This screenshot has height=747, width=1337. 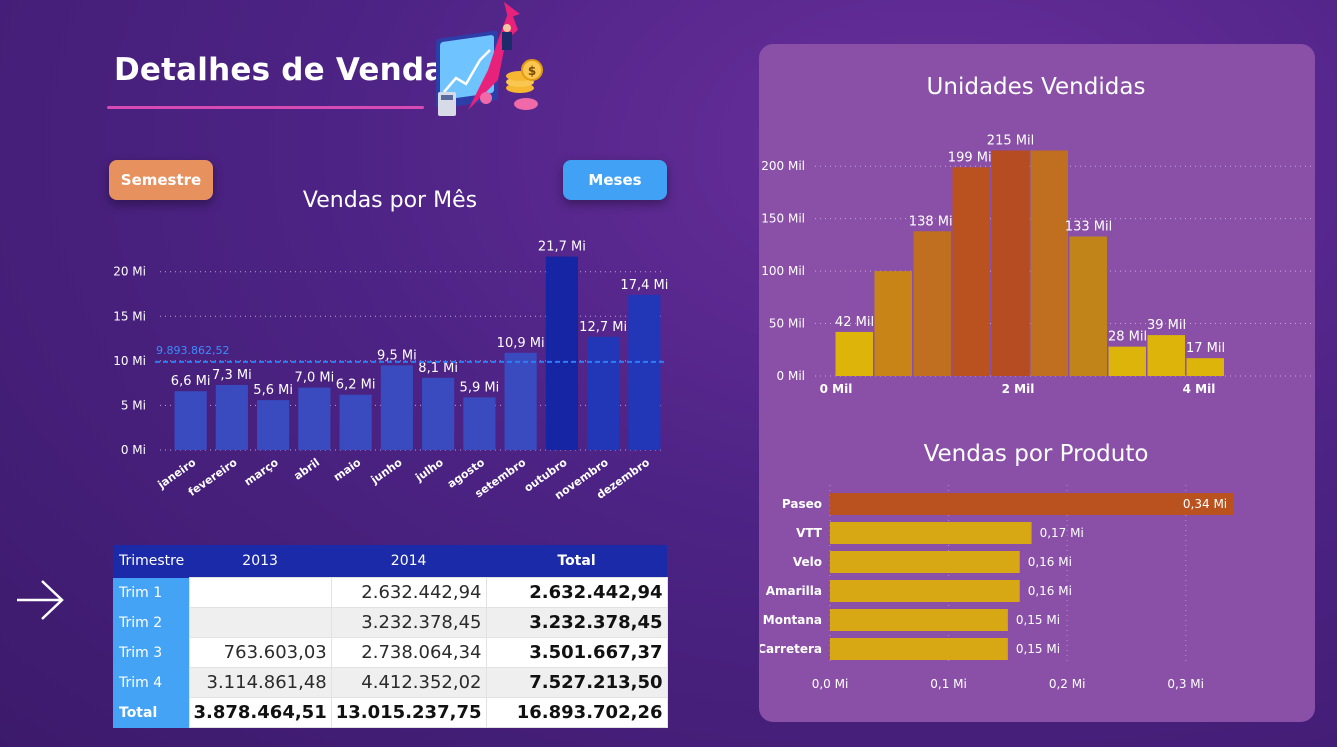 I want to click on category-label: Paseo, so click(x=802, y=504).